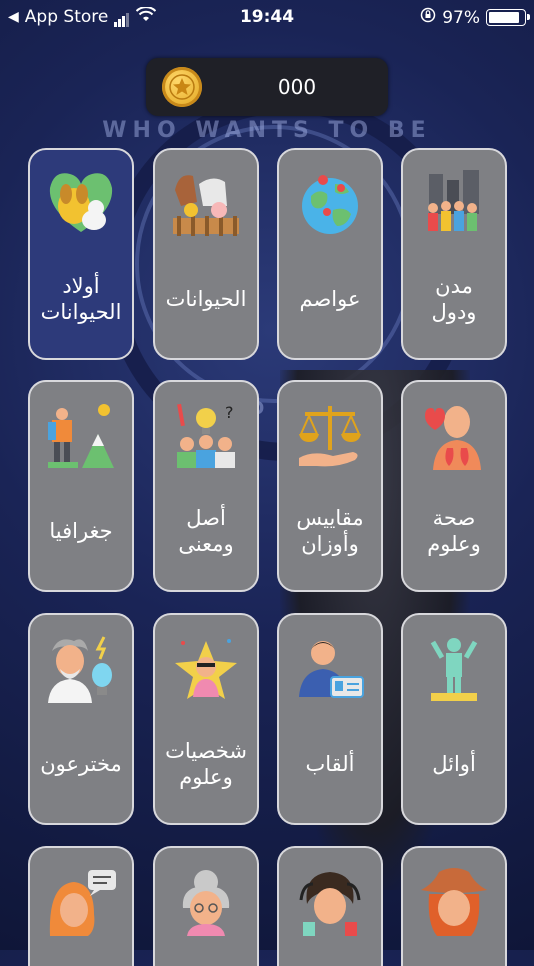 This screenshot has height=966, width=534. I want to click on city-crowd-icon, so click(453, 200).